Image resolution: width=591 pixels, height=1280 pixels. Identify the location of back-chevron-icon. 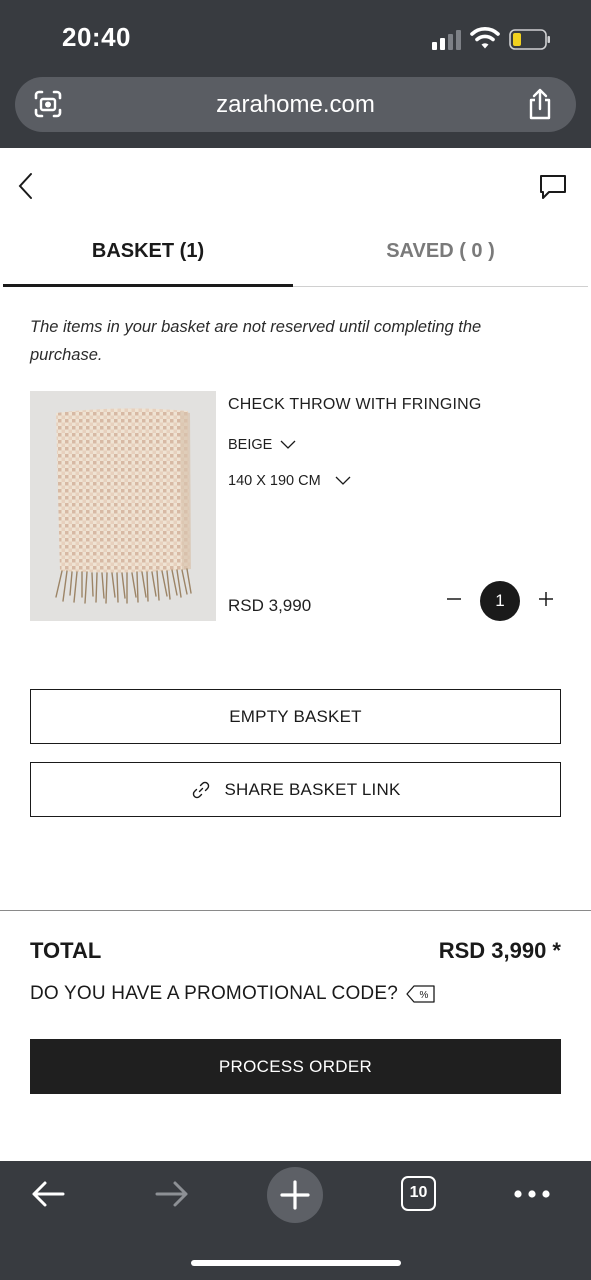
(27, 186).